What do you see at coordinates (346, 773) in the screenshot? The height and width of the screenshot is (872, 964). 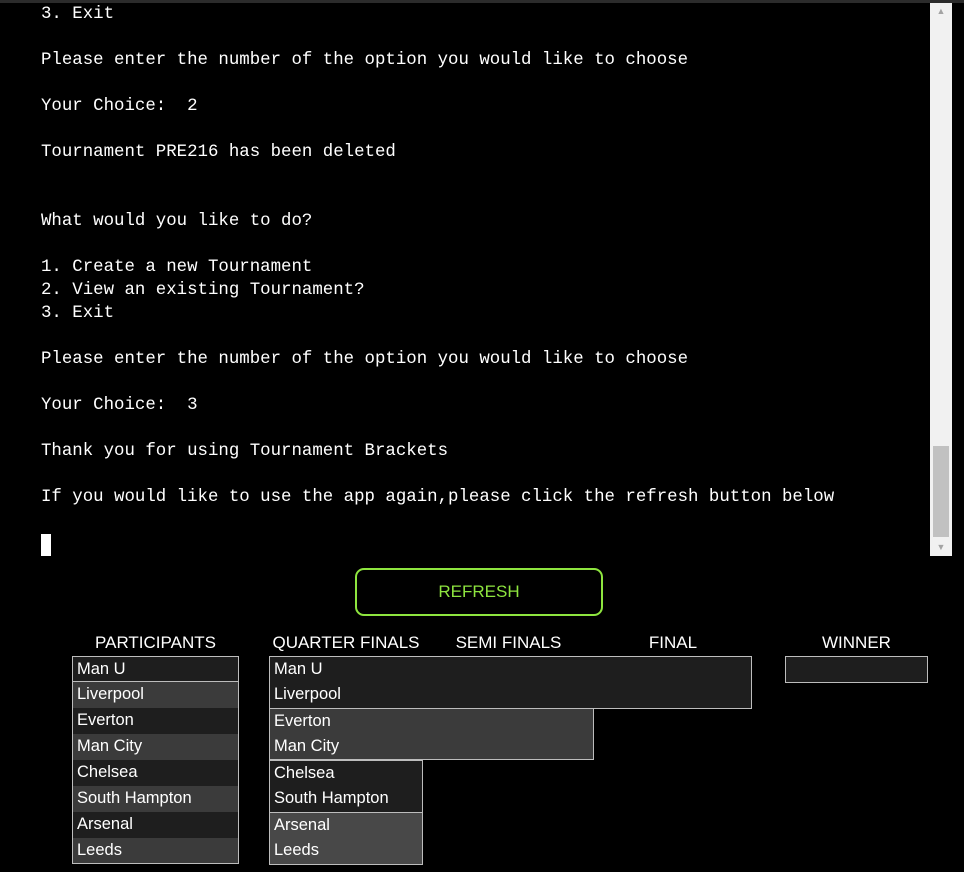 I see `quarter-final-cell: Chelsea` at bounding box center [346, 773].